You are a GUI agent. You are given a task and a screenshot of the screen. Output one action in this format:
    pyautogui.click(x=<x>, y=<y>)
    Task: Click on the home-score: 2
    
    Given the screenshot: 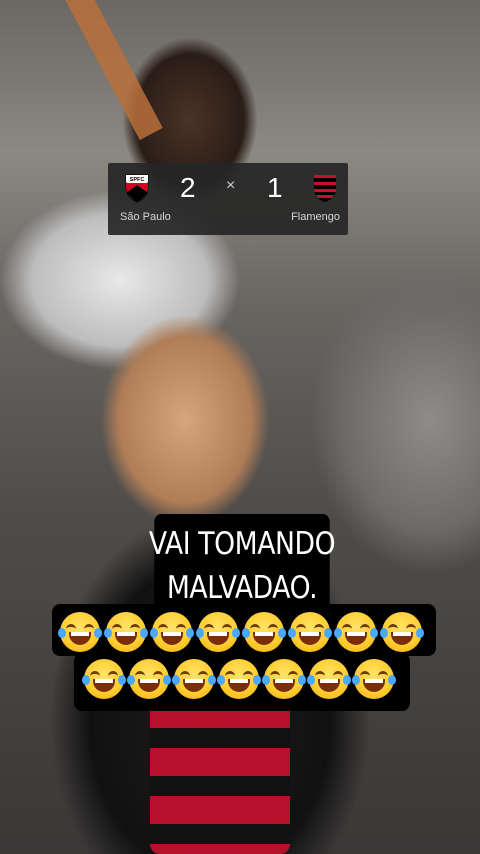 What is the action you would take?
    pyautogui.click(x=188, y=187)
    